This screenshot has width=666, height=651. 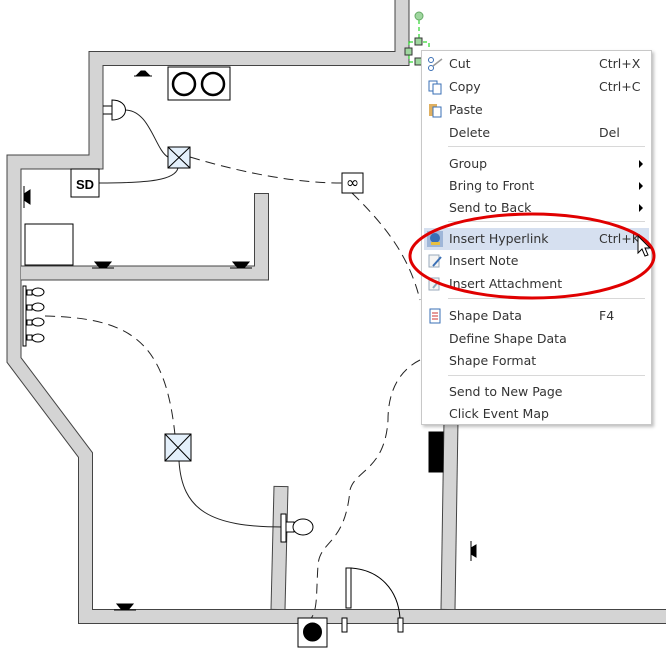 I want to click on menu-item-copy: Copy Ctrl+C, so click(x=536, y=87).